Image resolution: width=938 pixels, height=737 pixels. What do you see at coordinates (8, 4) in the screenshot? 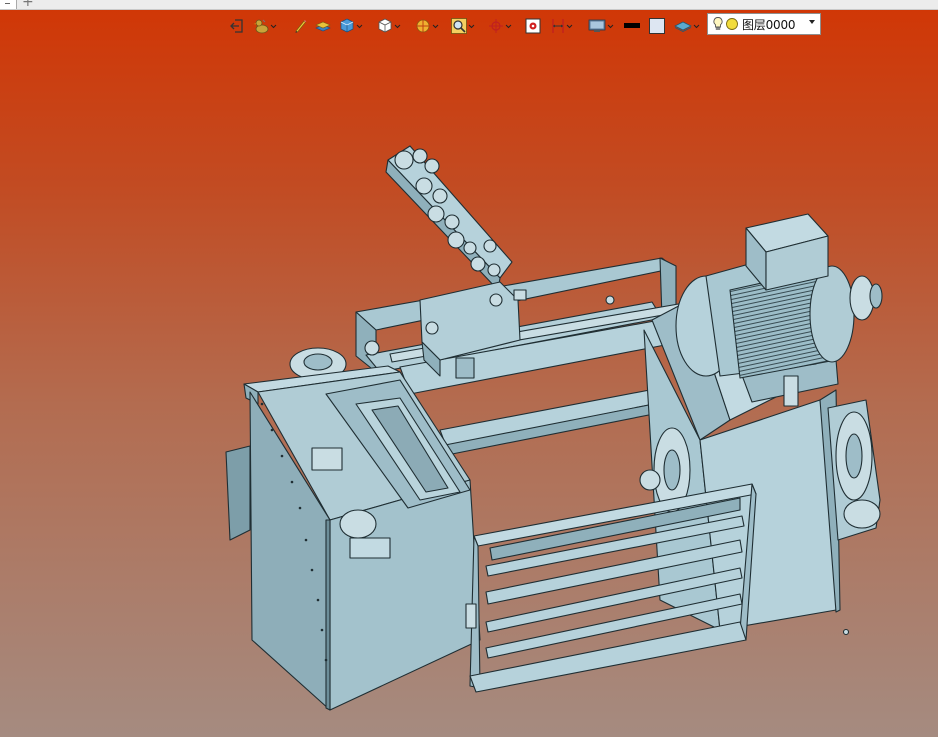
I see `document-tab` at bounding box center [8, 4].